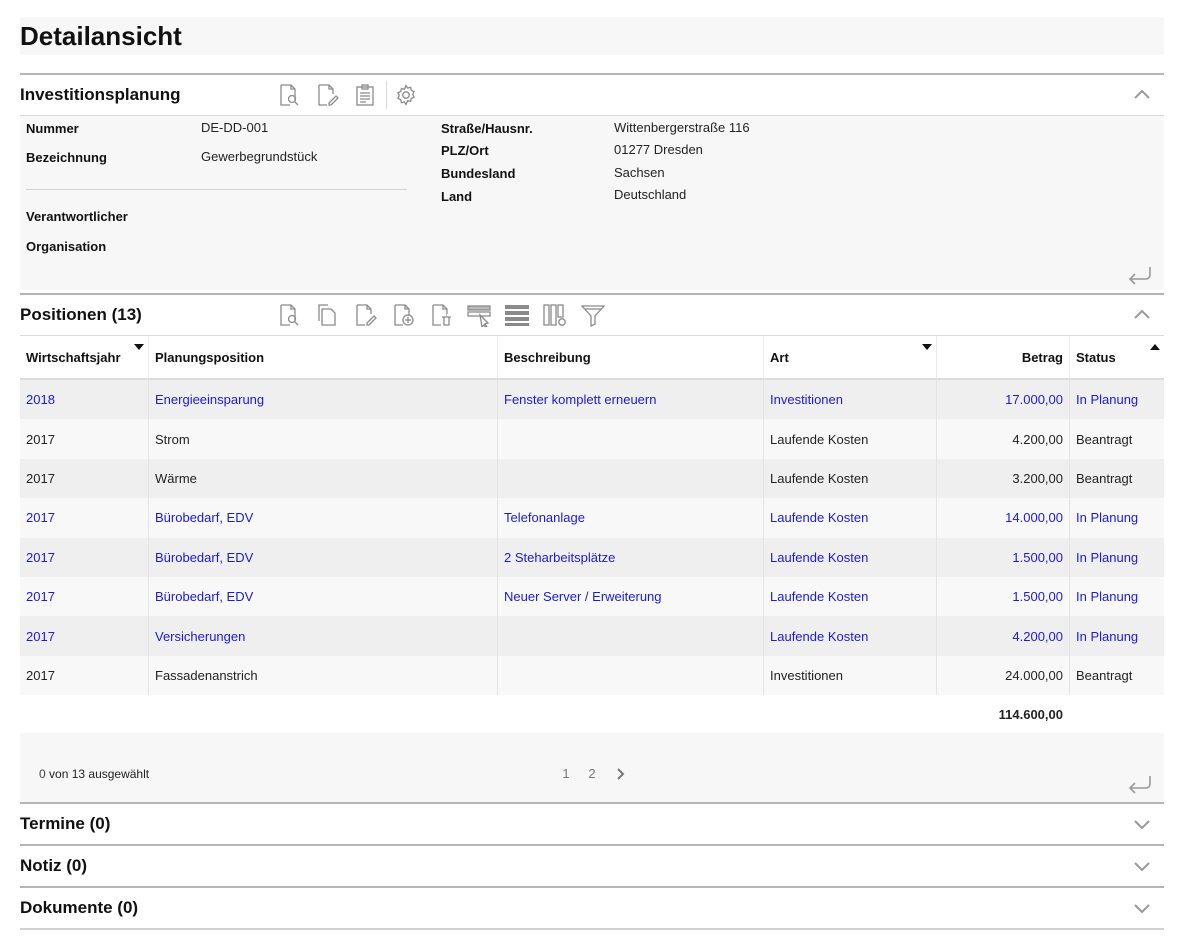 This screenshot has width=1183, height=936. Describe the element at coordinates (327, 315) in the screenshot. I see `copy-icon` at that location.